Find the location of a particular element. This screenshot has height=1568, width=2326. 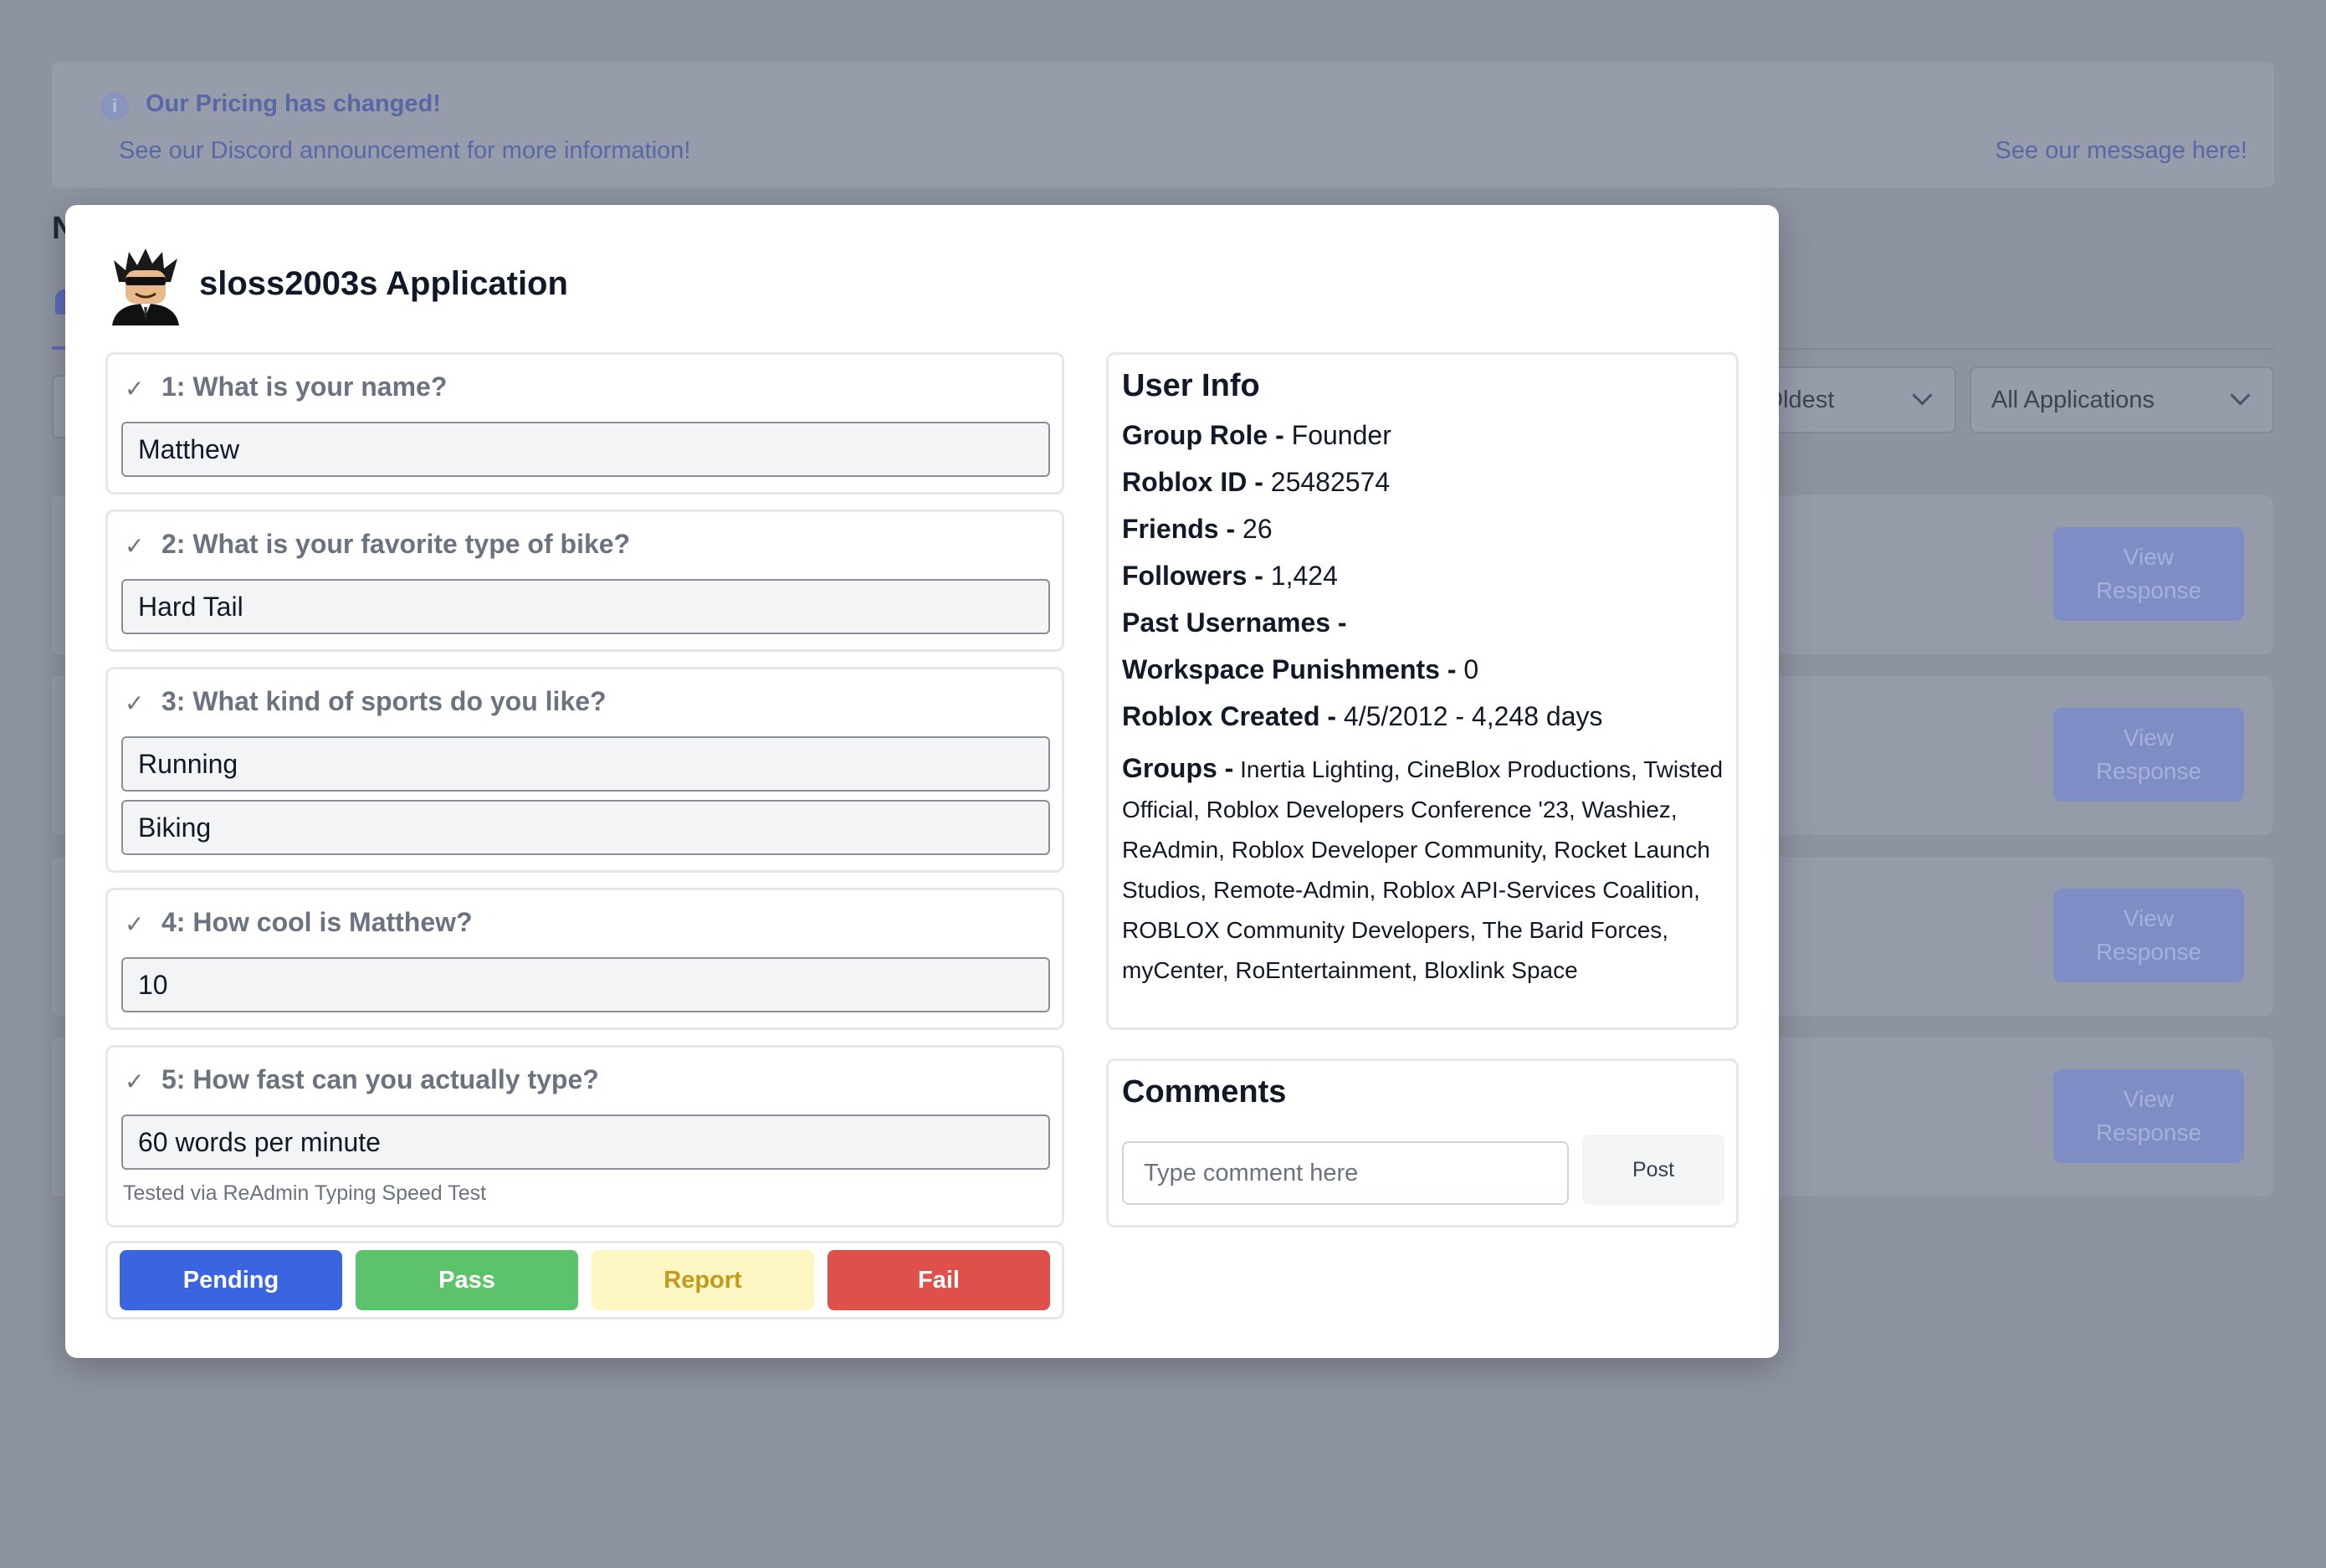

answer-note: Tested via ReAdmin Typing Speed Test is located at coordinates (305, 1193).